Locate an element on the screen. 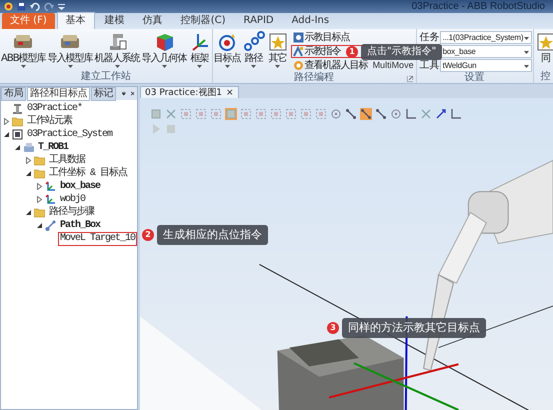  ribbon-button: ABB模型库 is located at coordinates (23, 49).